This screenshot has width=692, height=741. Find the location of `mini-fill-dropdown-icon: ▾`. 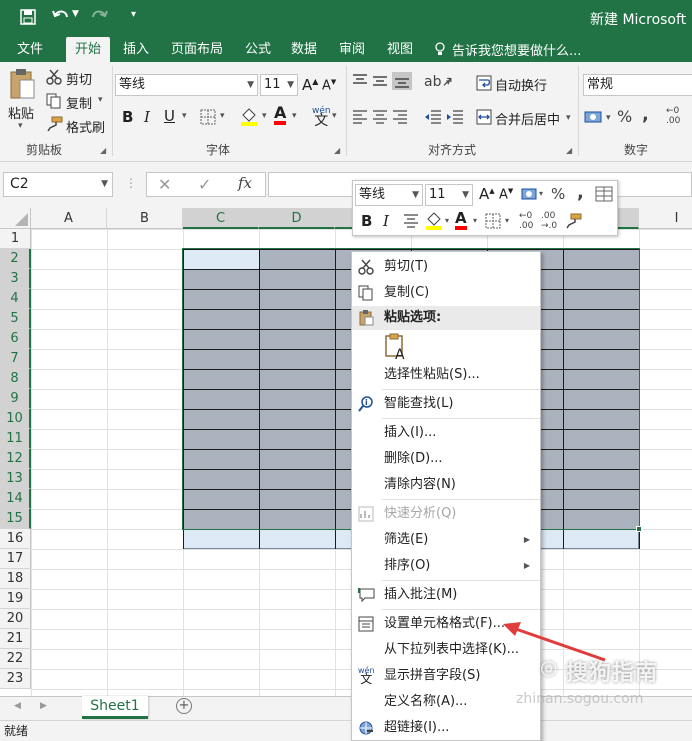

mini-fill-dropdown-icon: ▾ is located at coordinates (447, 220).